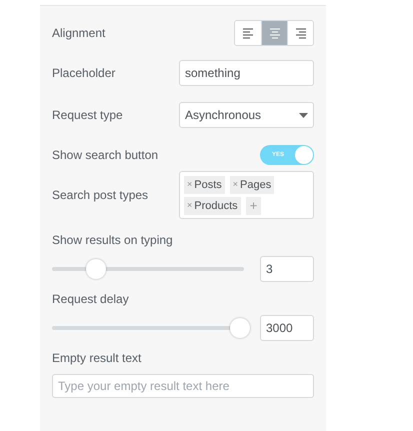 The height and width of the screenshot is (431, 413). What do you see at coordinates (91, 299) in the screenshot?
I see `field-label: Request delay` at bounding box center [91, 299].